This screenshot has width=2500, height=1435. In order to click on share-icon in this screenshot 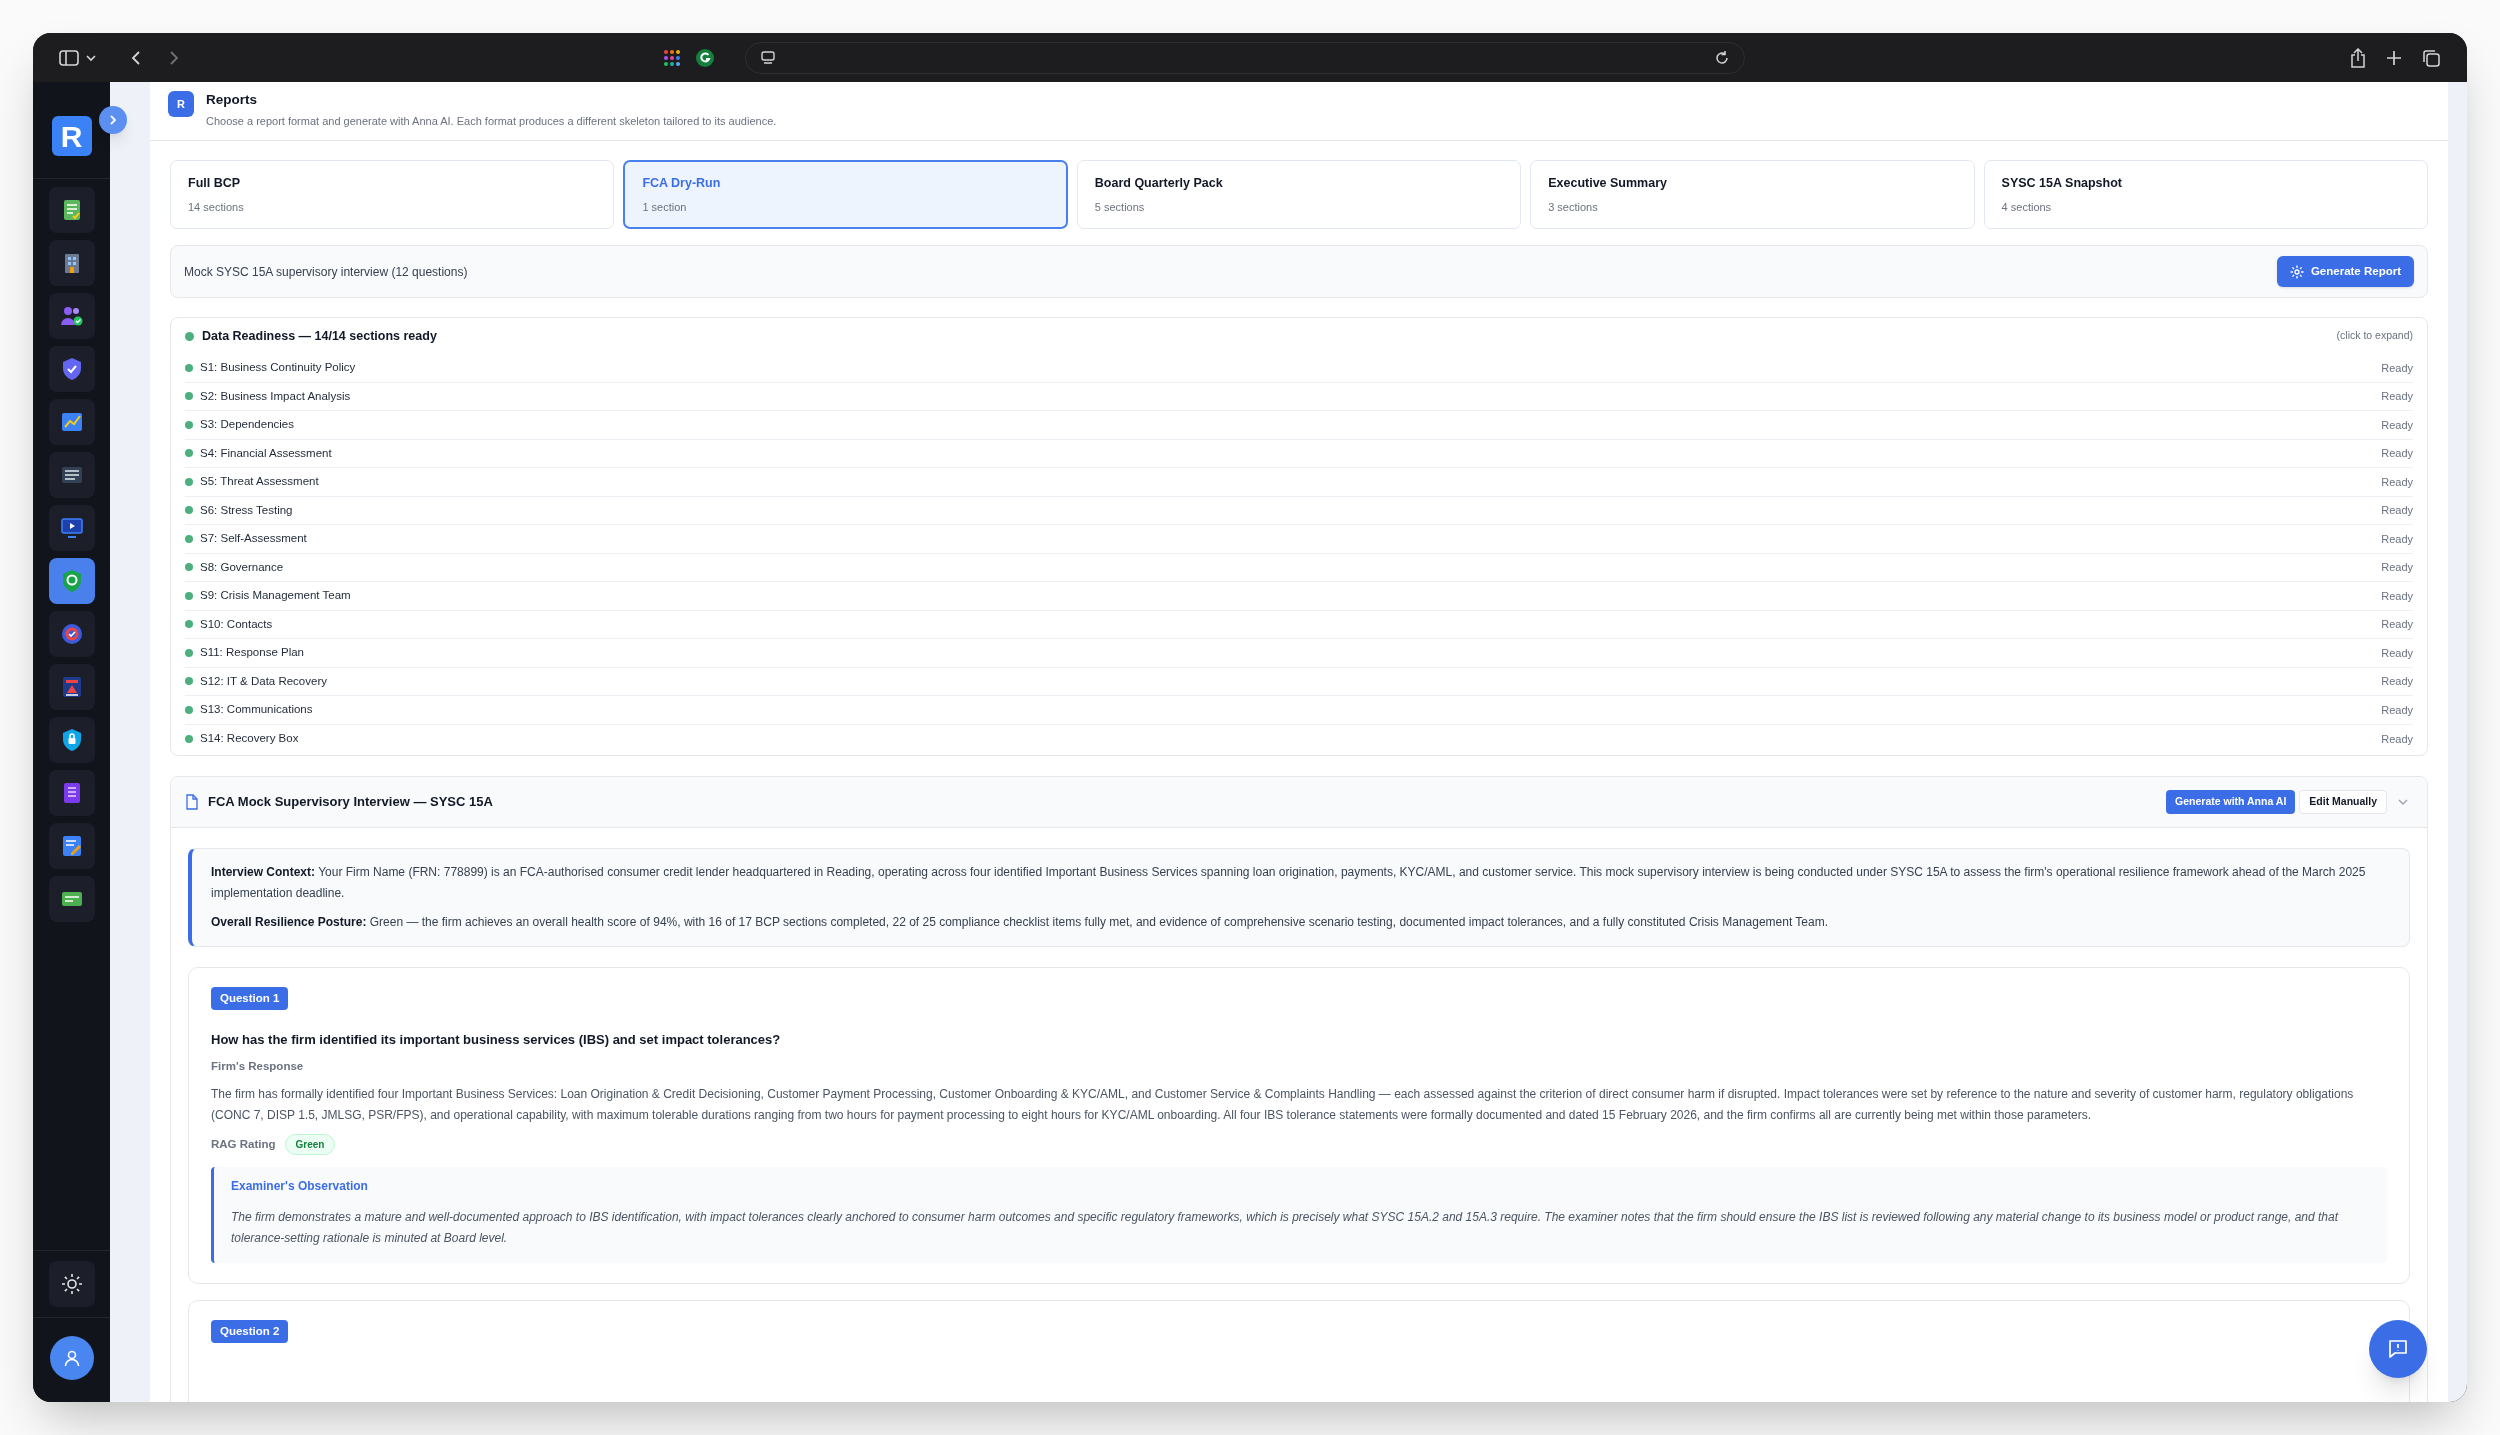, I will do `click(2358, 57)`.